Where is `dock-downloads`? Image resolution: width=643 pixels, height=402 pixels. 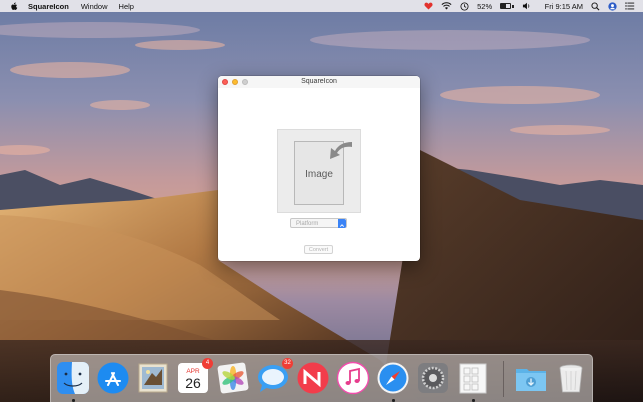 dock-downloads is located at coordinates (531, 378).